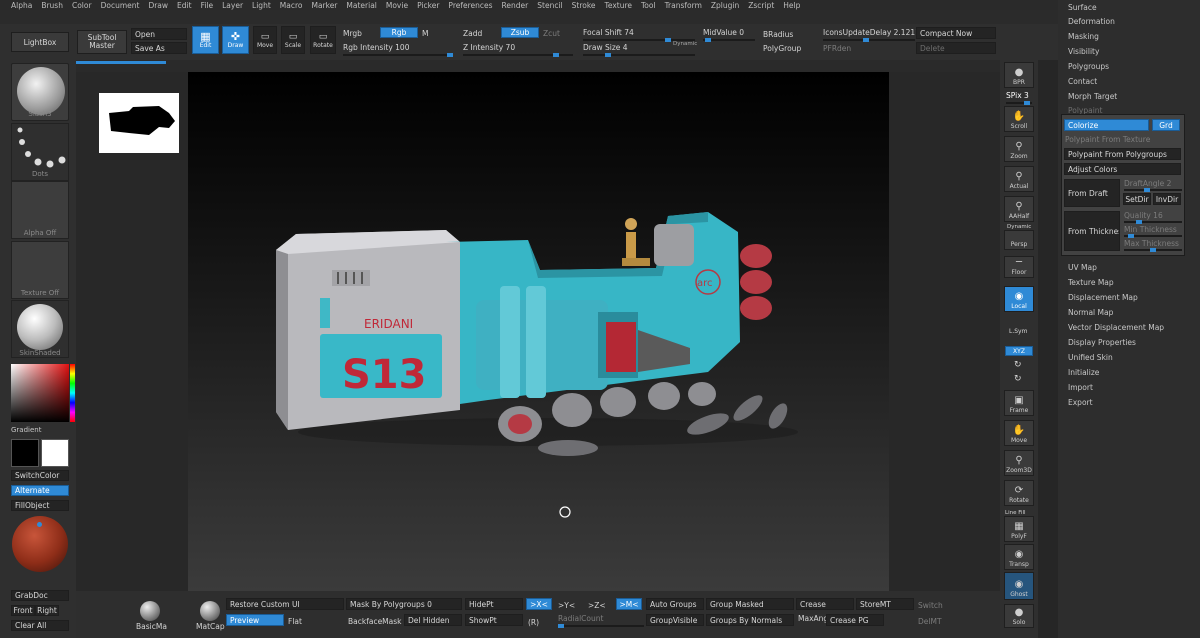 This screenshot has width=1200, height=638. I want to click on adjust-colors-button: Adjust Colors, so click(1122, 169).